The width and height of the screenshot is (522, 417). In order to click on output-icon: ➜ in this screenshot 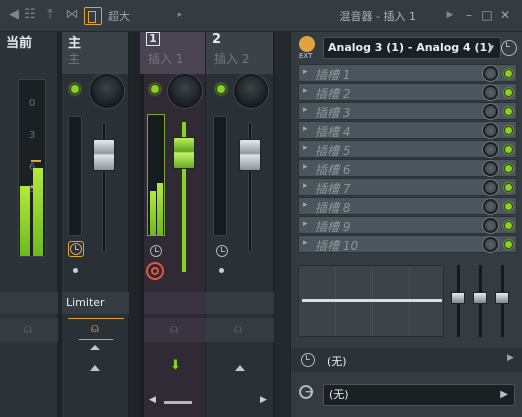, I will do `click(308, 393)`.